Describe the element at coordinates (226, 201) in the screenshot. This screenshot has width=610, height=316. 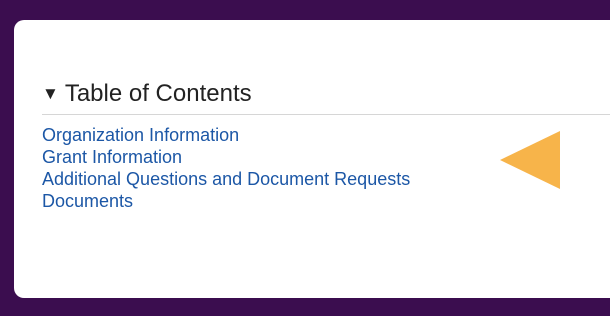
I see `list-item: Documents` at that location.